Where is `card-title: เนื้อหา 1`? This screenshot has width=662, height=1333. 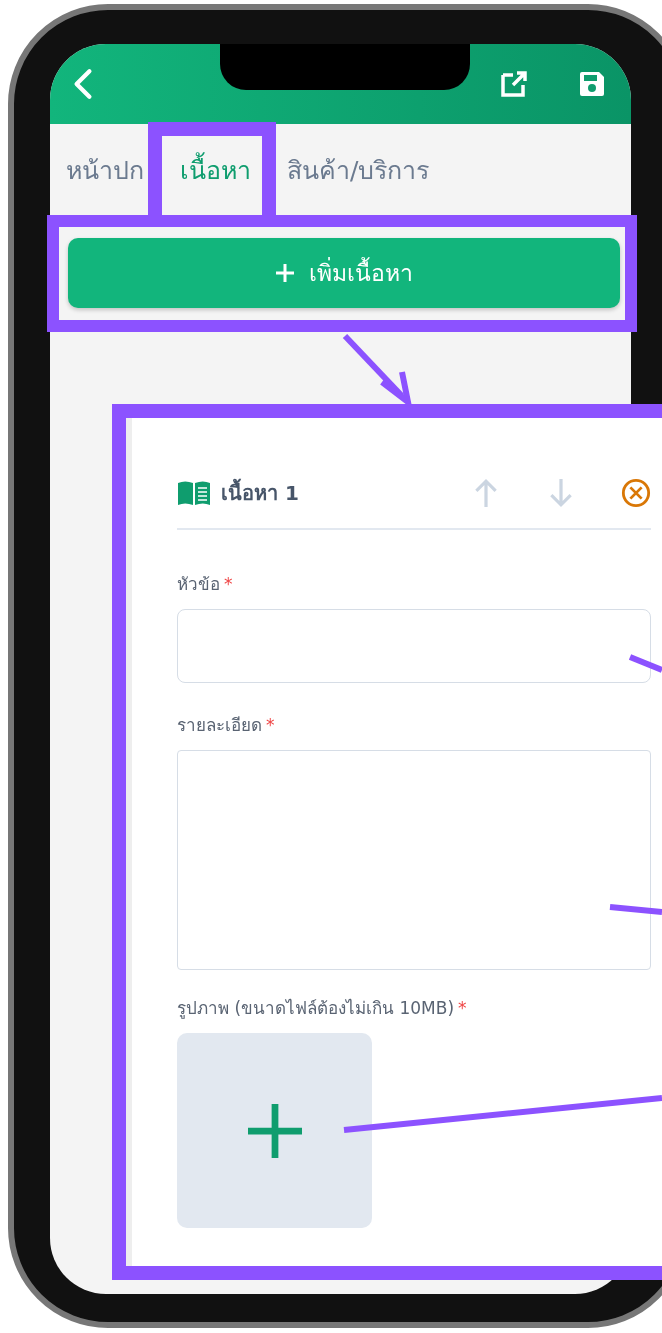
card-title: เนื้อหา 1 is located at coordinates (260, 493).